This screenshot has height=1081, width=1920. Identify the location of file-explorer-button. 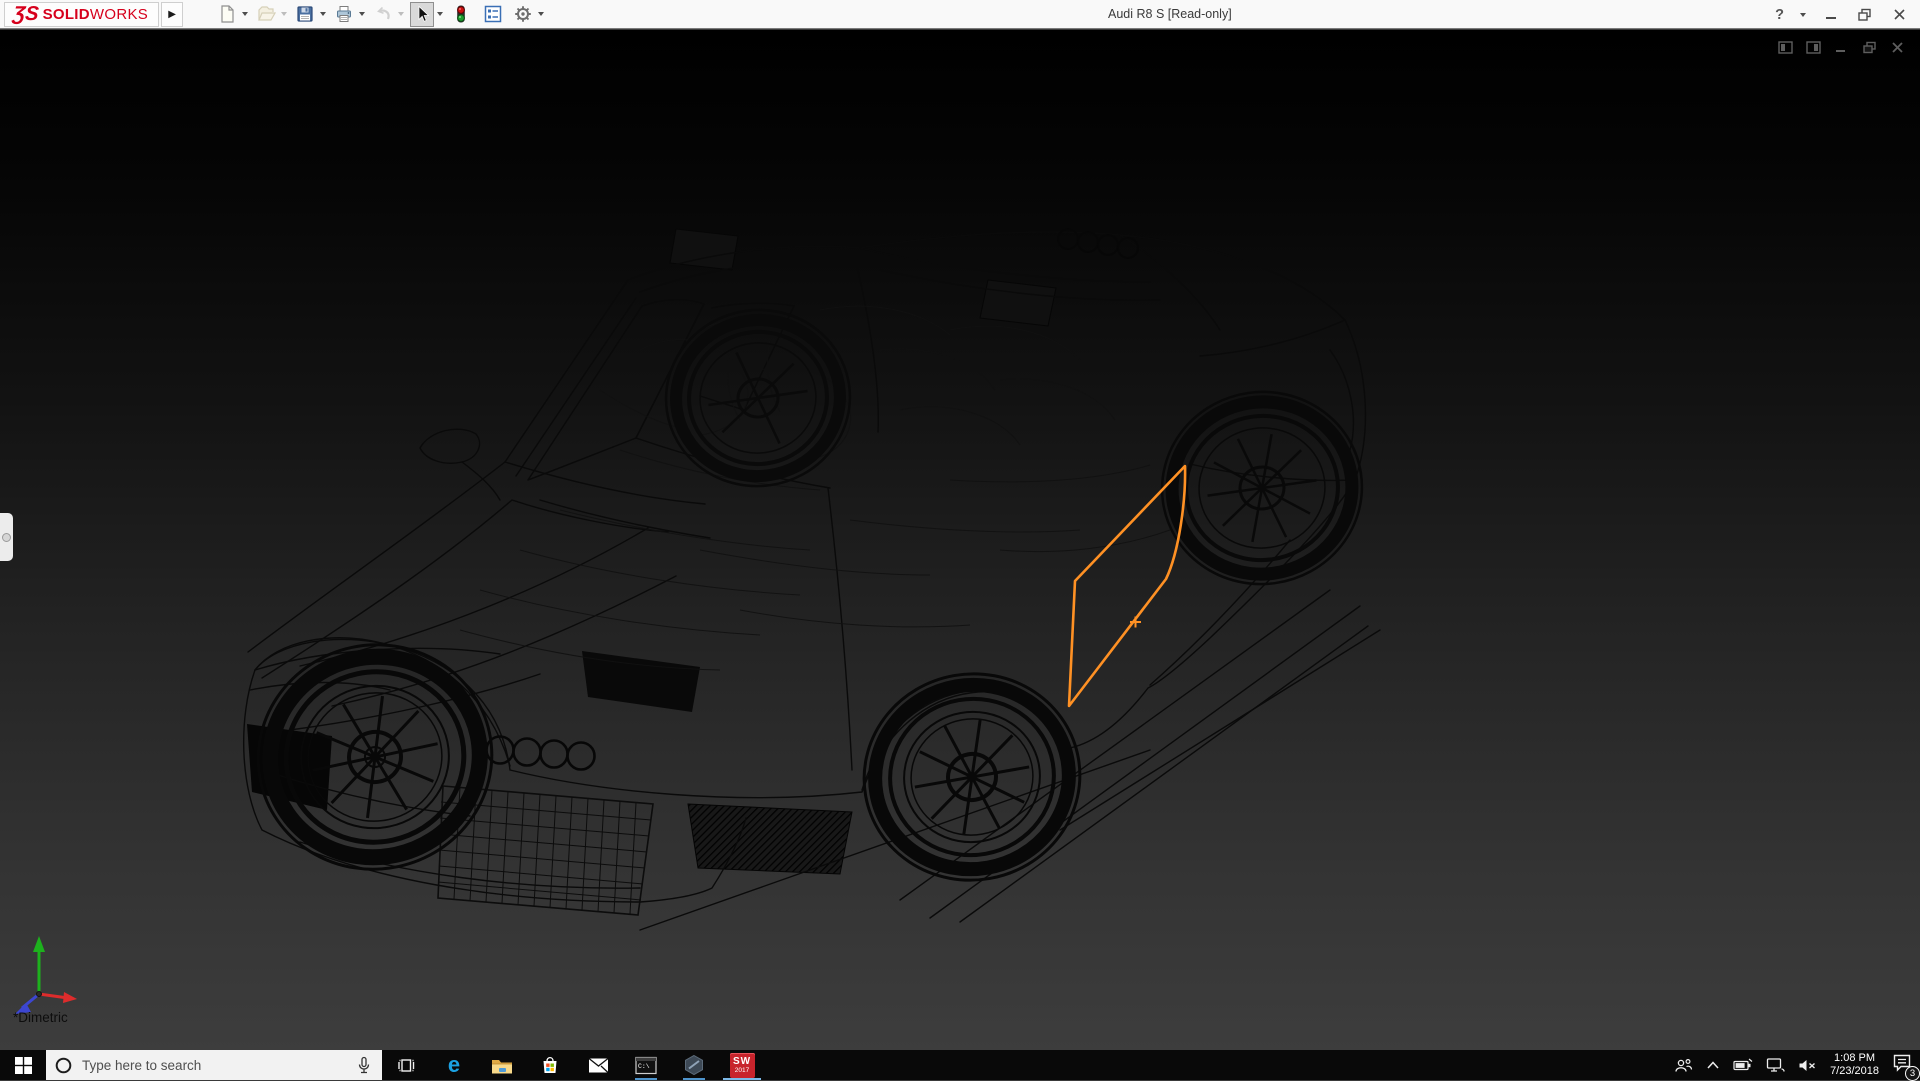
(502, 1065).